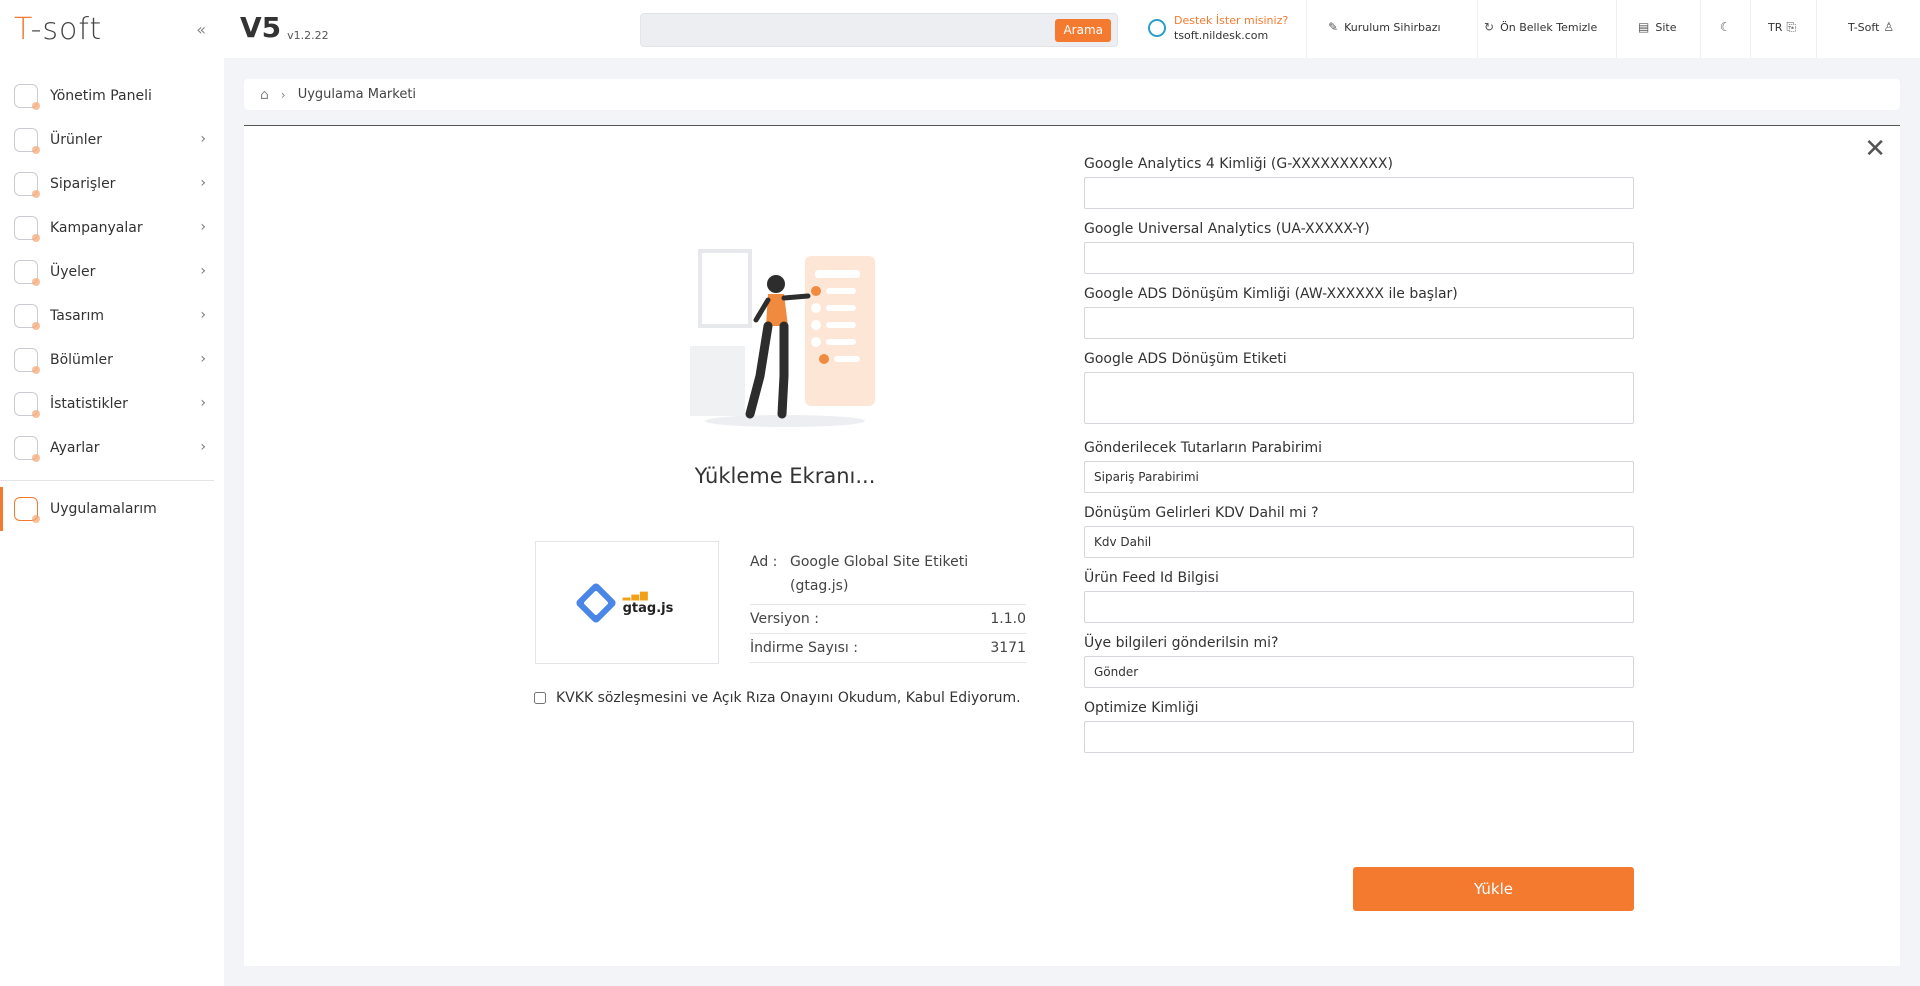 Image resolution: width=1920 pixels, height=986 pixels. I want to click on site-label: Site, so click(1666, 27).